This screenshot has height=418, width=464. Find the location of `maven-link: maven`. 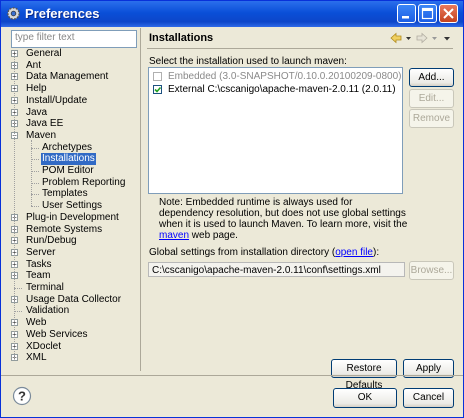

maven-link: maven is located at coordinates (174, 235).